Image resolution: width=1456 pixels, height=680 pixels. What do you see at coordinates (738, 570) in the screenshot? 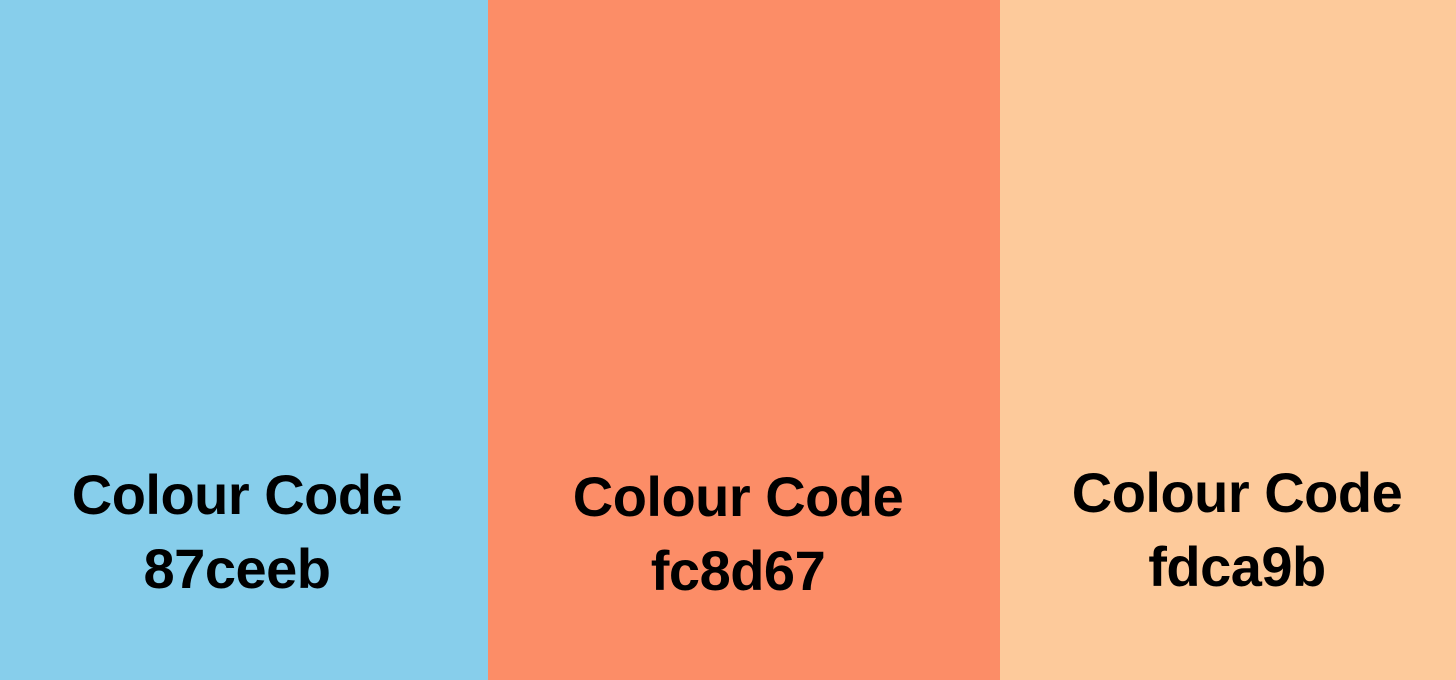
I see `swatch-code: fc8d67` at bounding box center [738, 570].